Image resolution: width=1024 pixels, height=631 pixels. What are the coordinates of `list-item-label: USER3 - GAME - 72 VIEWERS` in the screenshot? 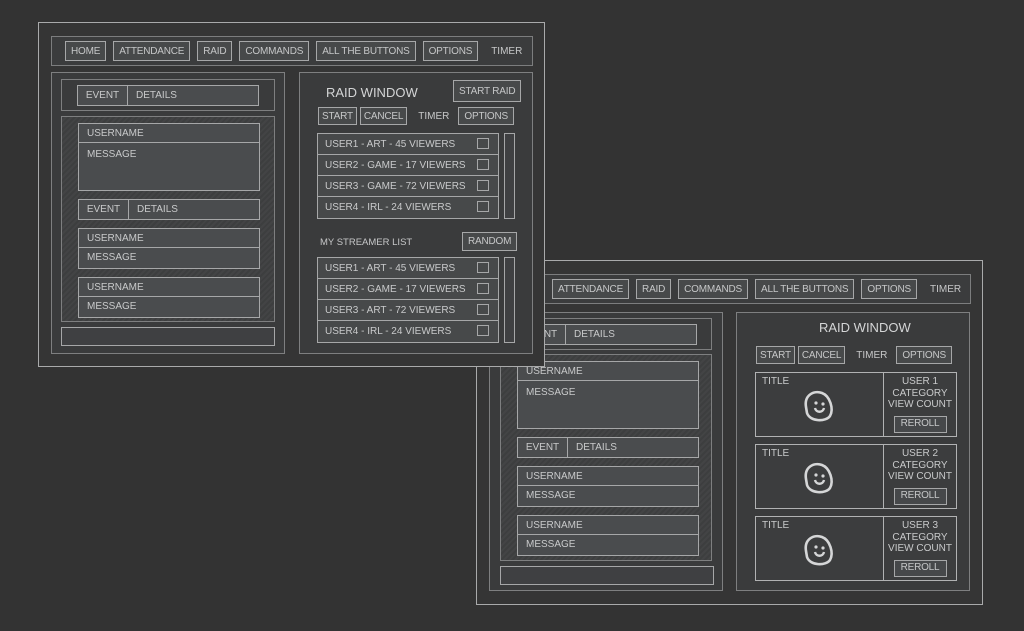 It's located at (395, 186).